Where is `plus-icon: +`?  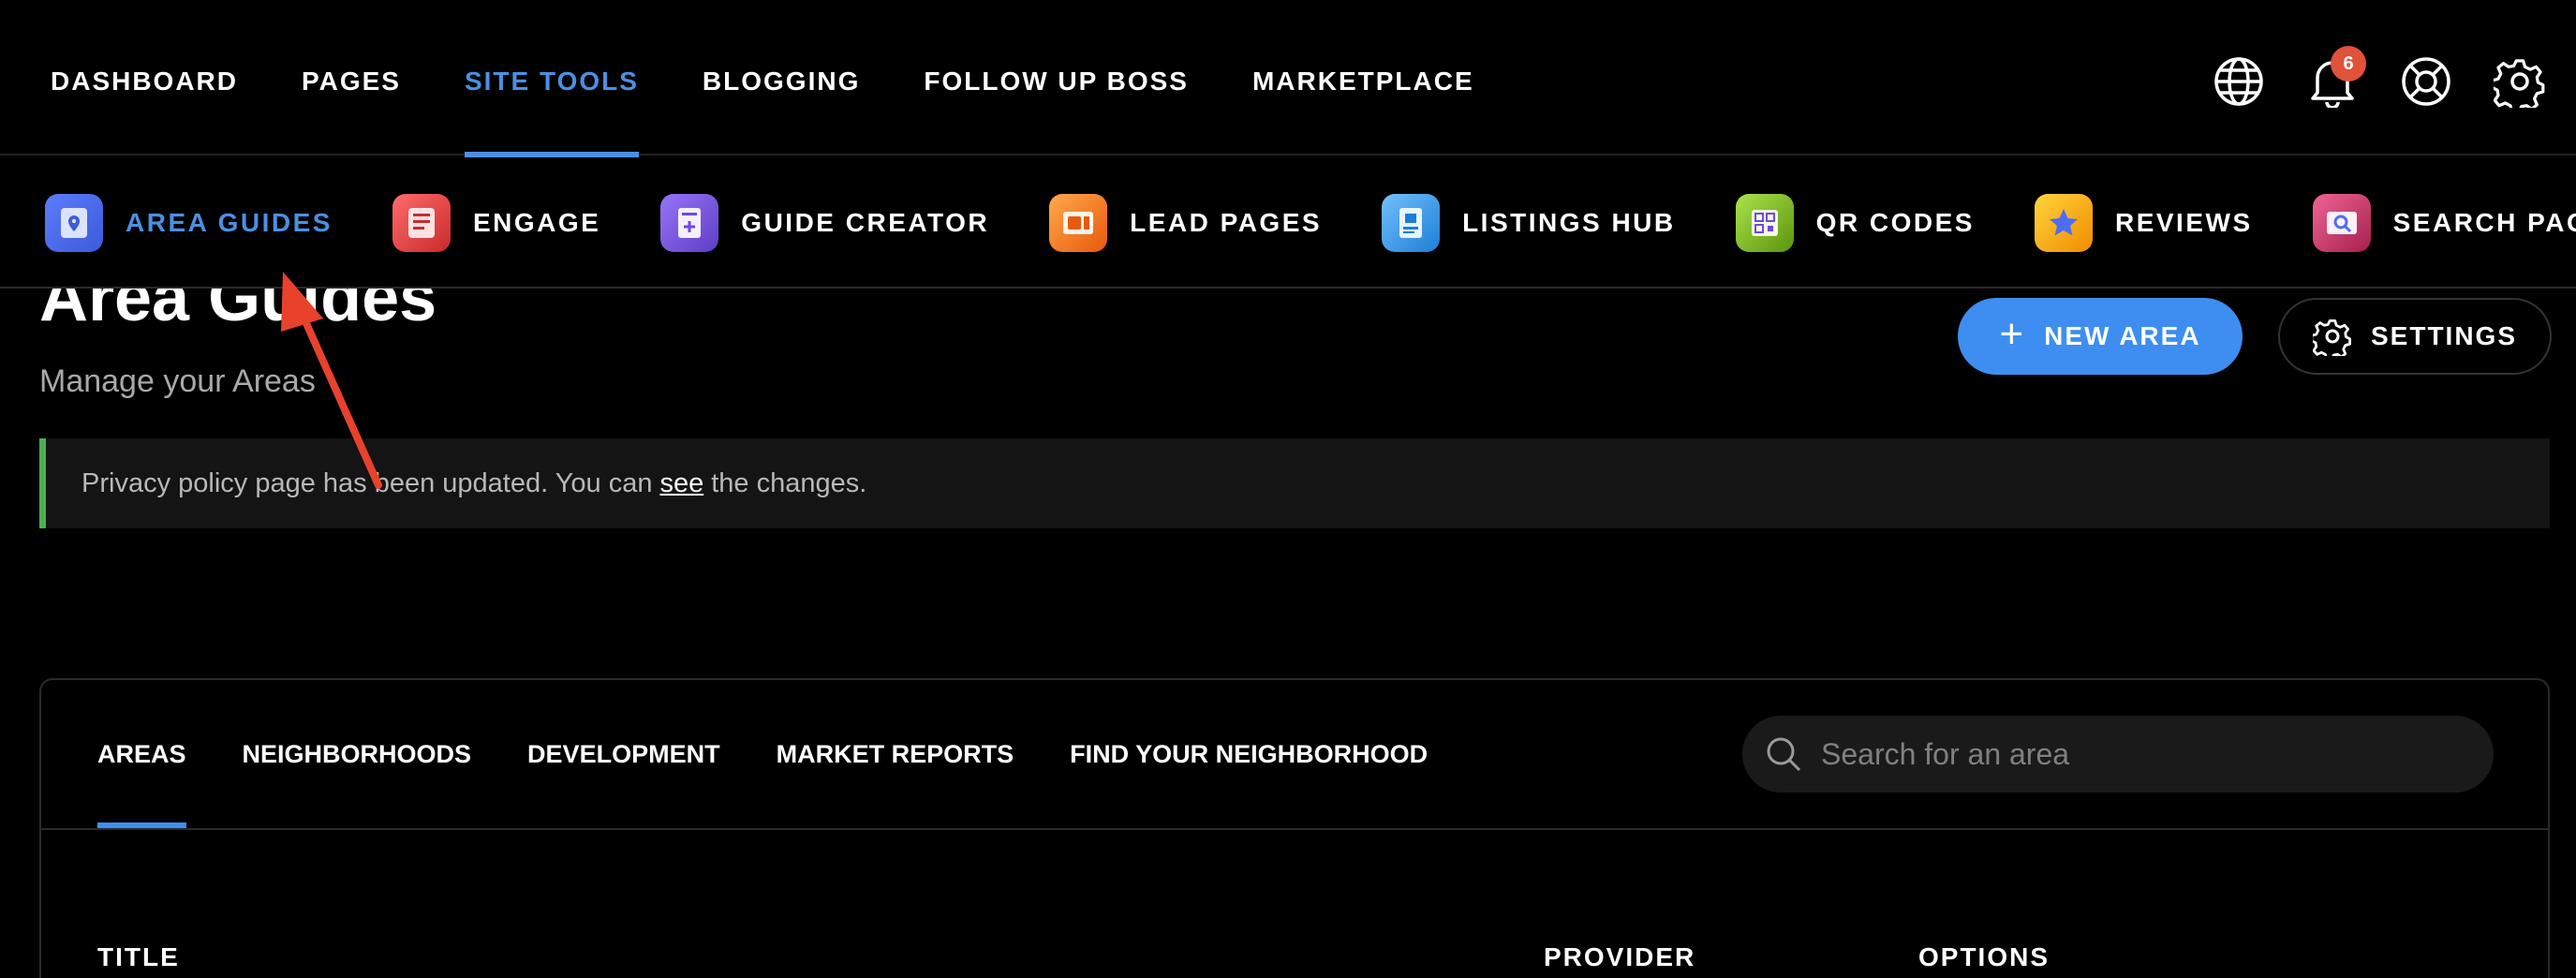
plus-icon: + is located at coordinates (2012, 334).